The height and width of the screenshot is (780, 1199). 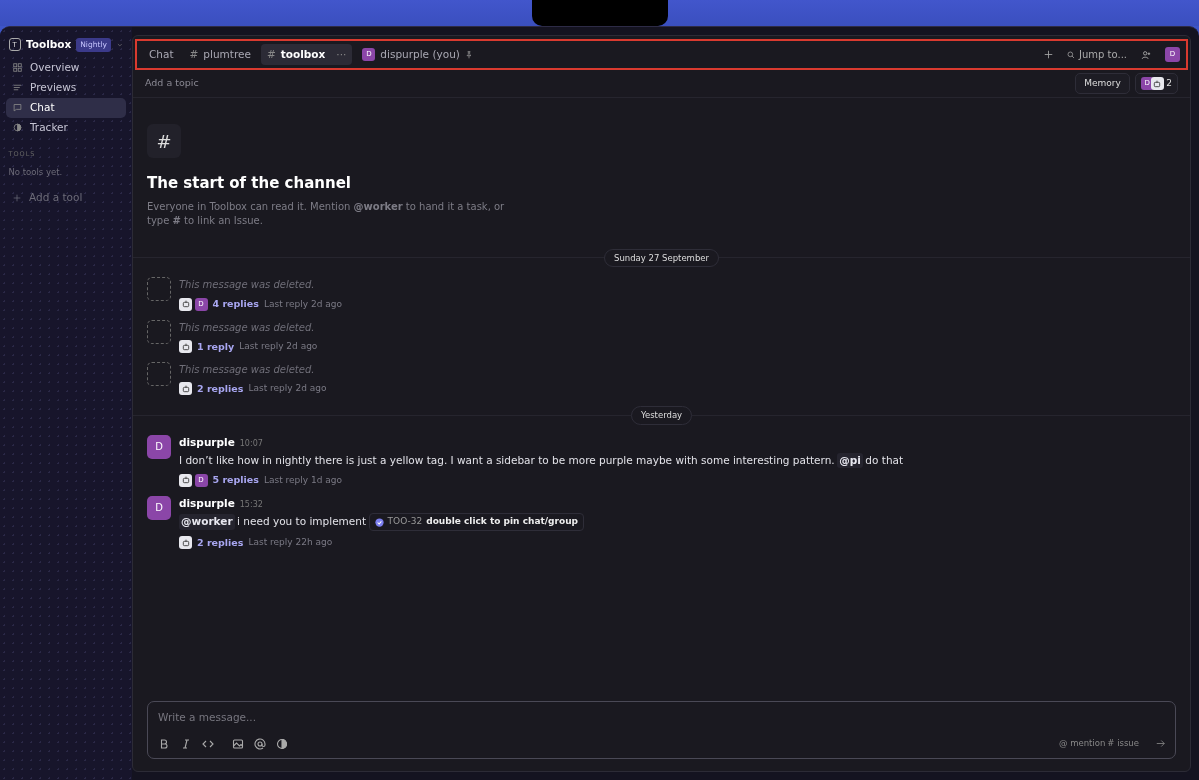 I want to click on check-circle-icon, so click(x=379, y=522).